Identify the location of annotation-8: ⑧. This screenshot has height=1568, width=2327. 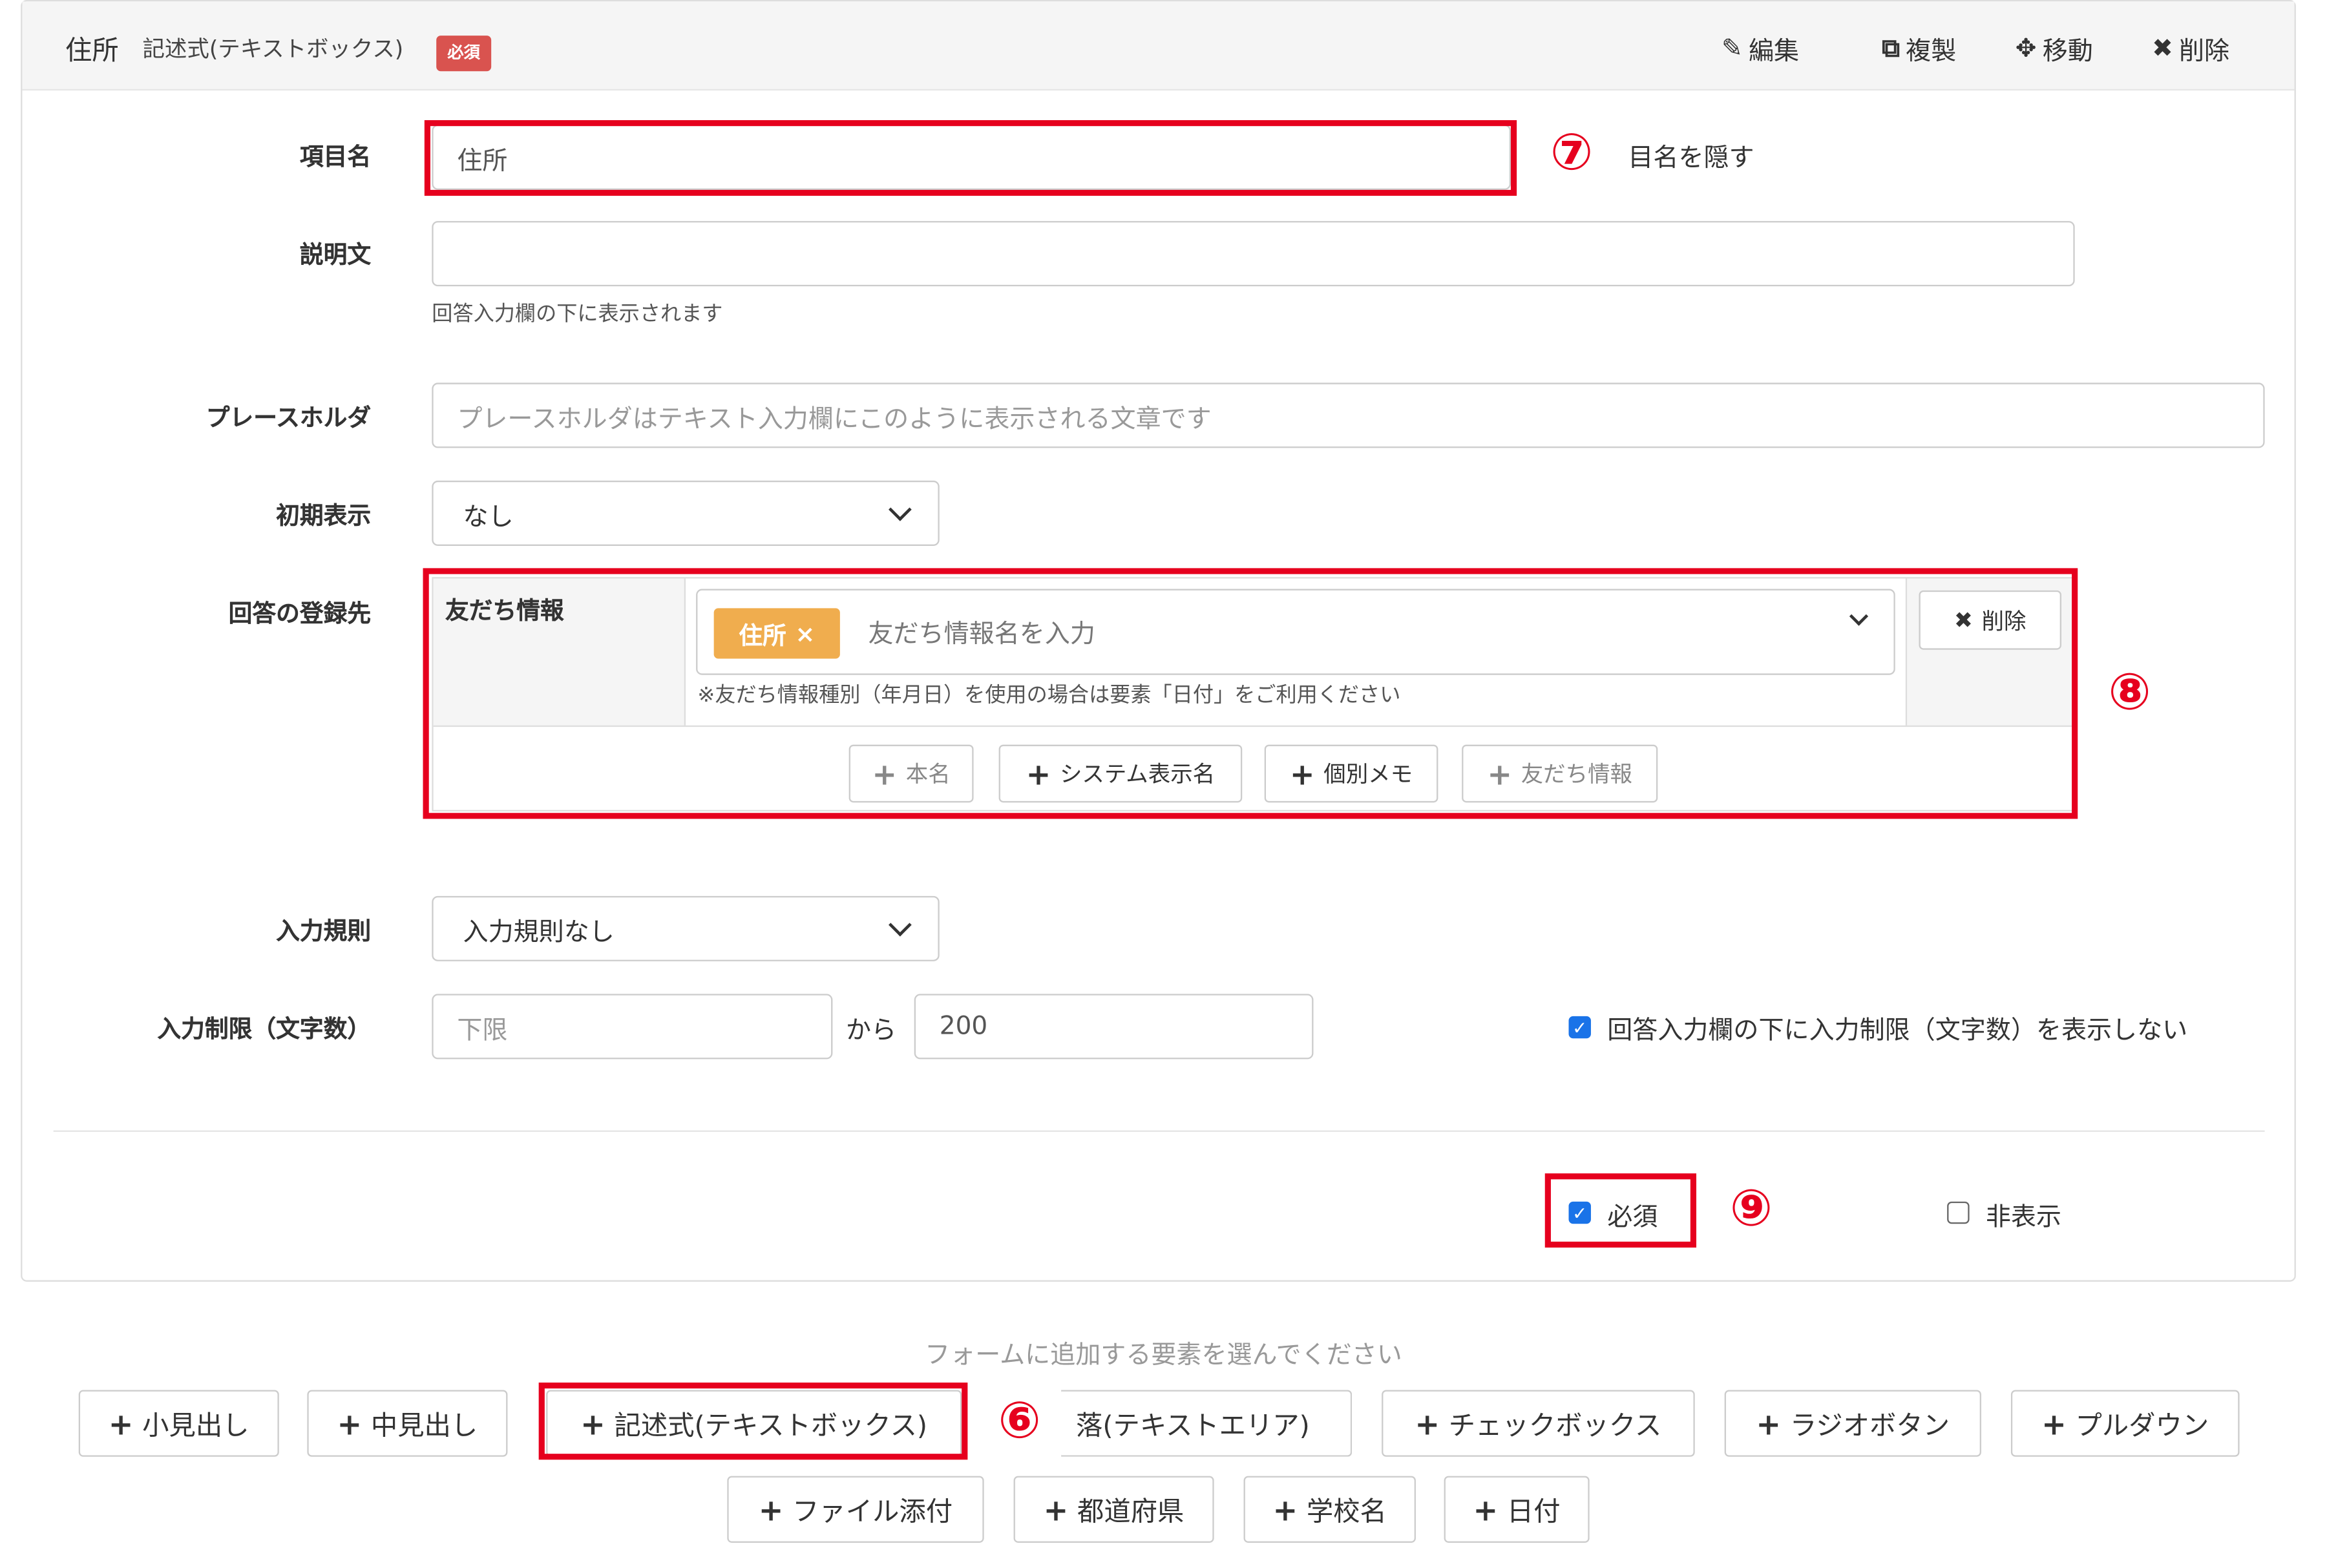
(2129, 693).